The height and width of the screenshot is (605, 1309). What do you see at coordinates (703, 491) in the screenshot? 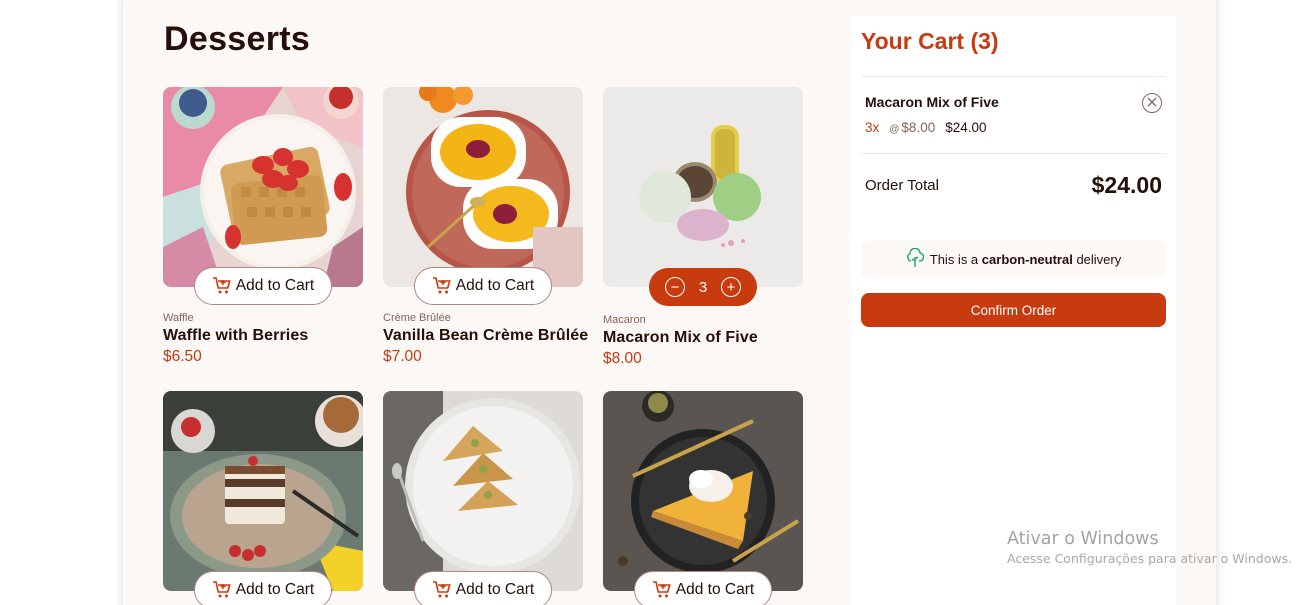
I see `product-image-pie` at bounding box center [703, 491].